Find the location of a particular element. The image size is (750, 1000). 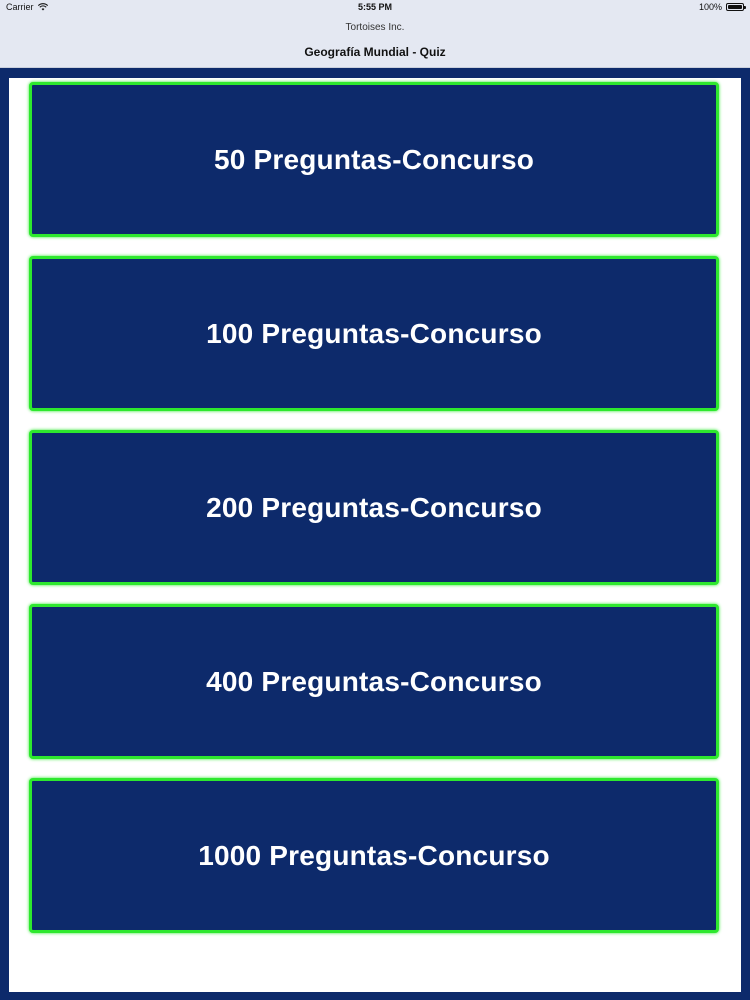

quiz-50-button: 50 Preguntas-Concurso is located at coordinates (374, 159).